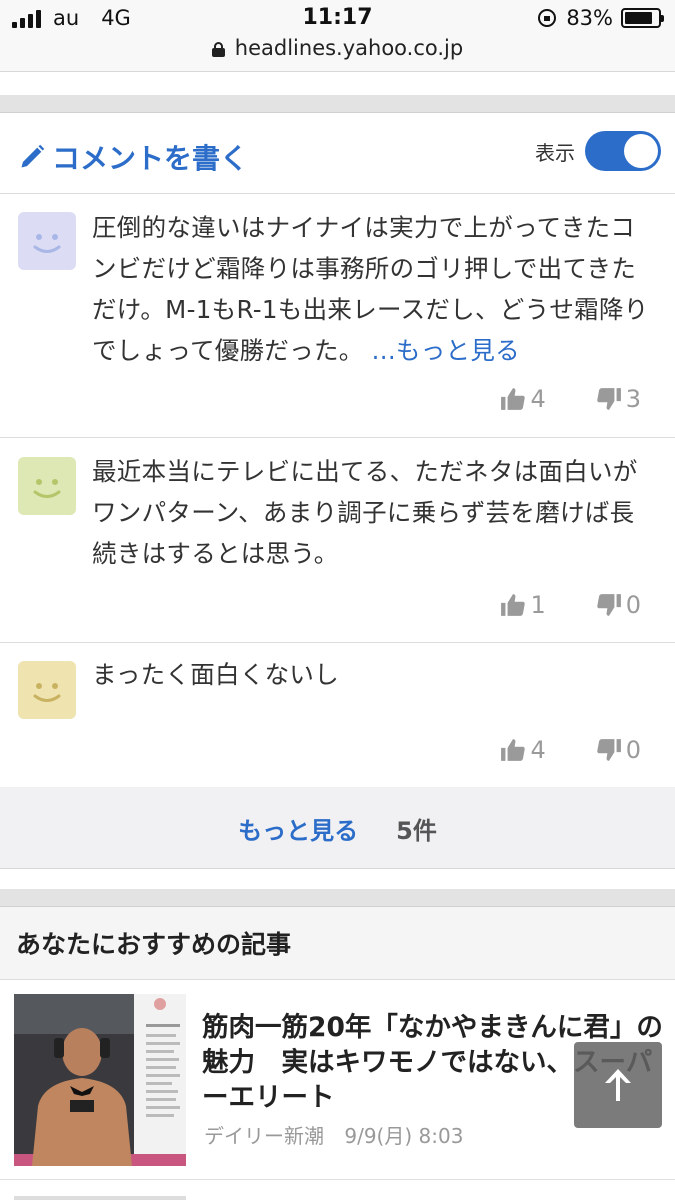 The height and width of the screenshot is (1200, 675). I want to click on comment-body: まったく面白くないし, so click(216, 674).